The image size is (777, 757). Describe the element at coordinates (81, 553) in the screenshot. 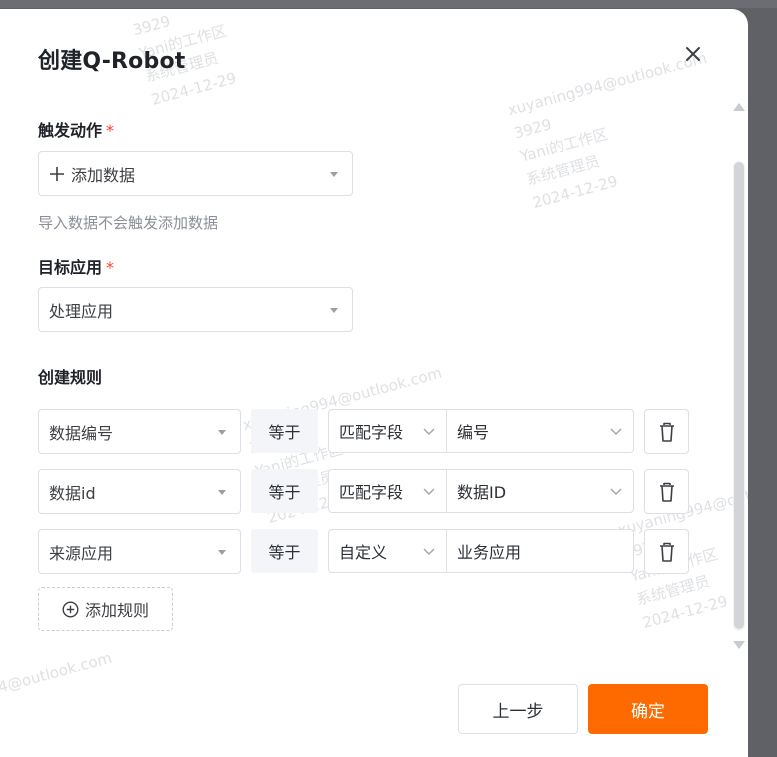

I see `rule-field-value: 来源应用` at that location.